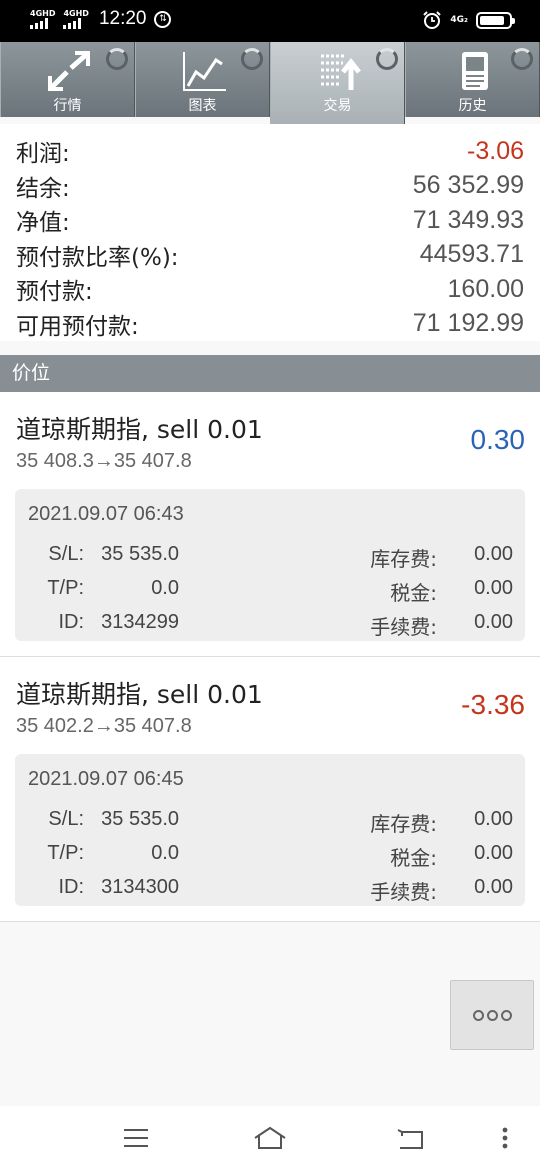  I want to click on tab-label: 交易, so click(337, 106).